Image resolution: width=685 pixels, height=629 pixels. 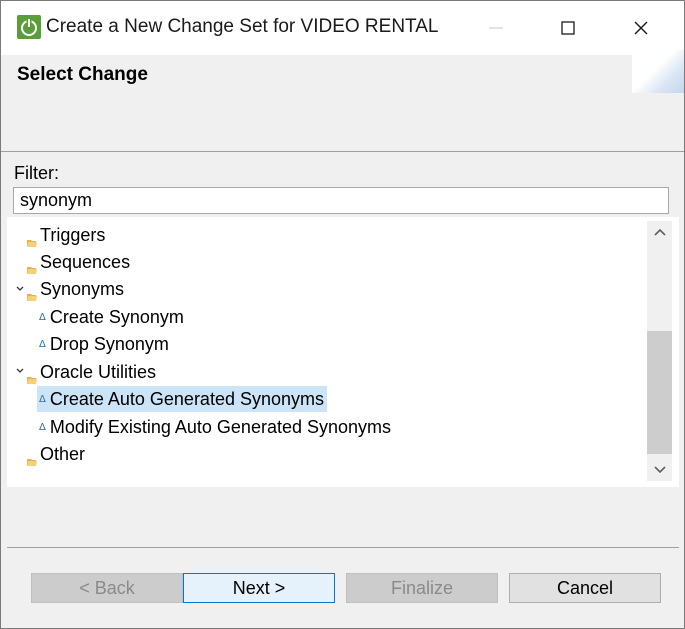 What do you see at coordinates (242, 26) in the screenshot?
I see `window-title: Create a New Change Set for VIDEO RENTAL` at bounding box center [242, 26].